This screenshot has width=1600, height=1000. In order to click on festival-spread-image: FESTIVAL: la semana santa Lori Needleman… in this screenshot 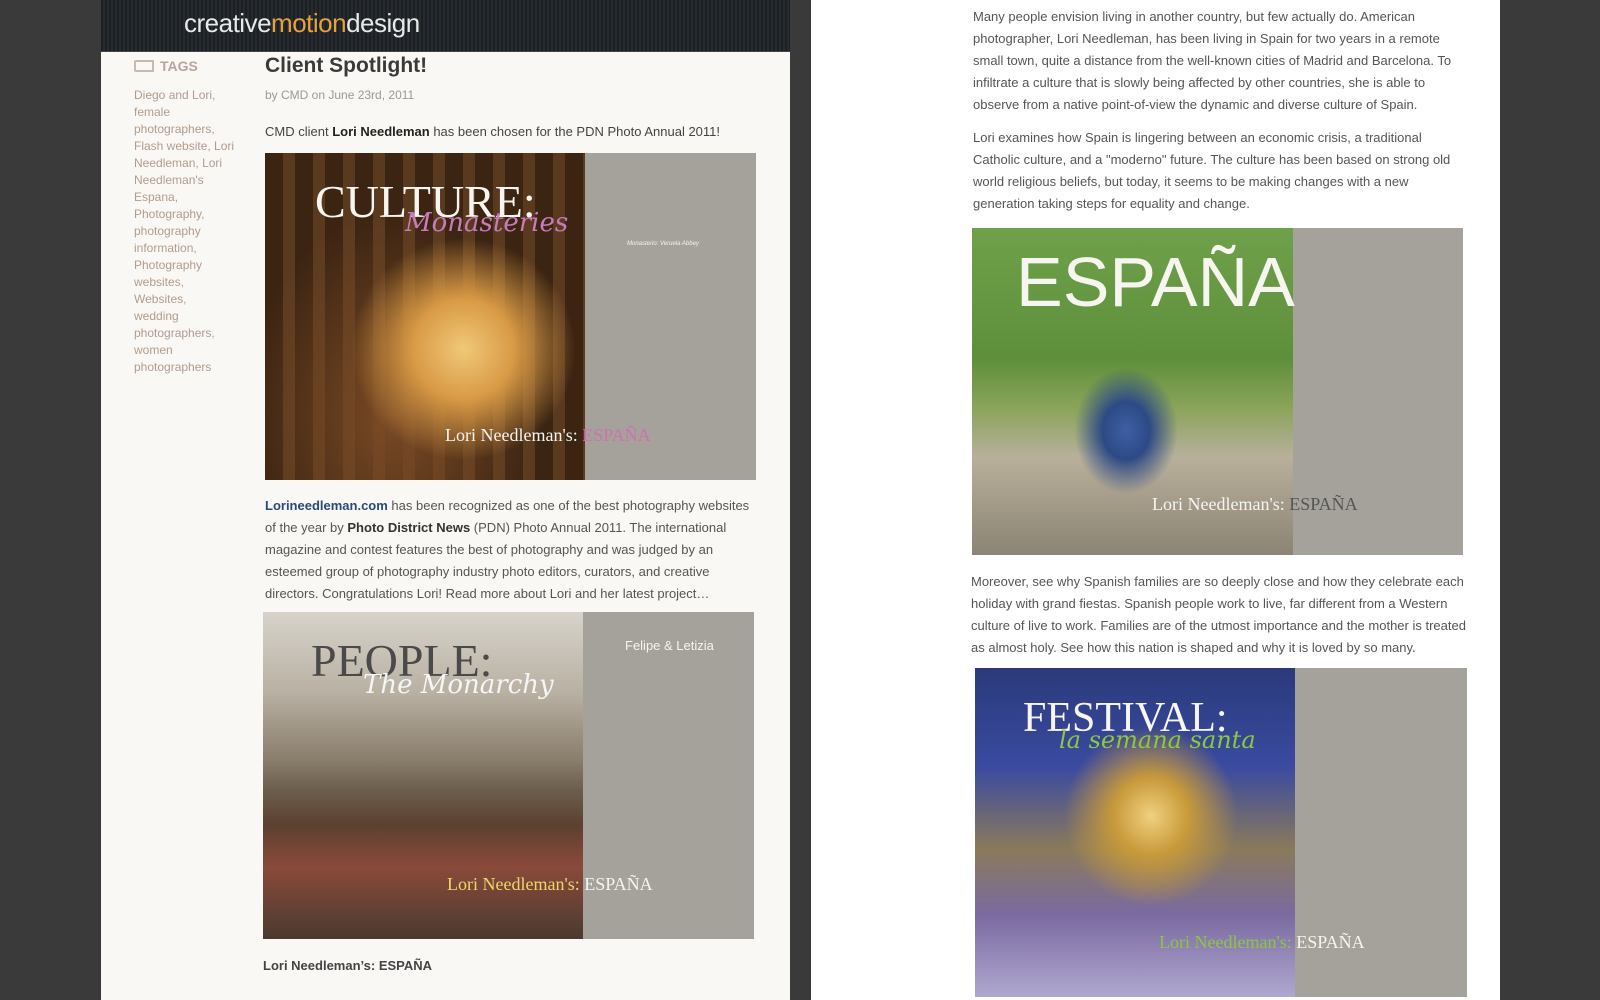, I will do `click(1221, 832)`.